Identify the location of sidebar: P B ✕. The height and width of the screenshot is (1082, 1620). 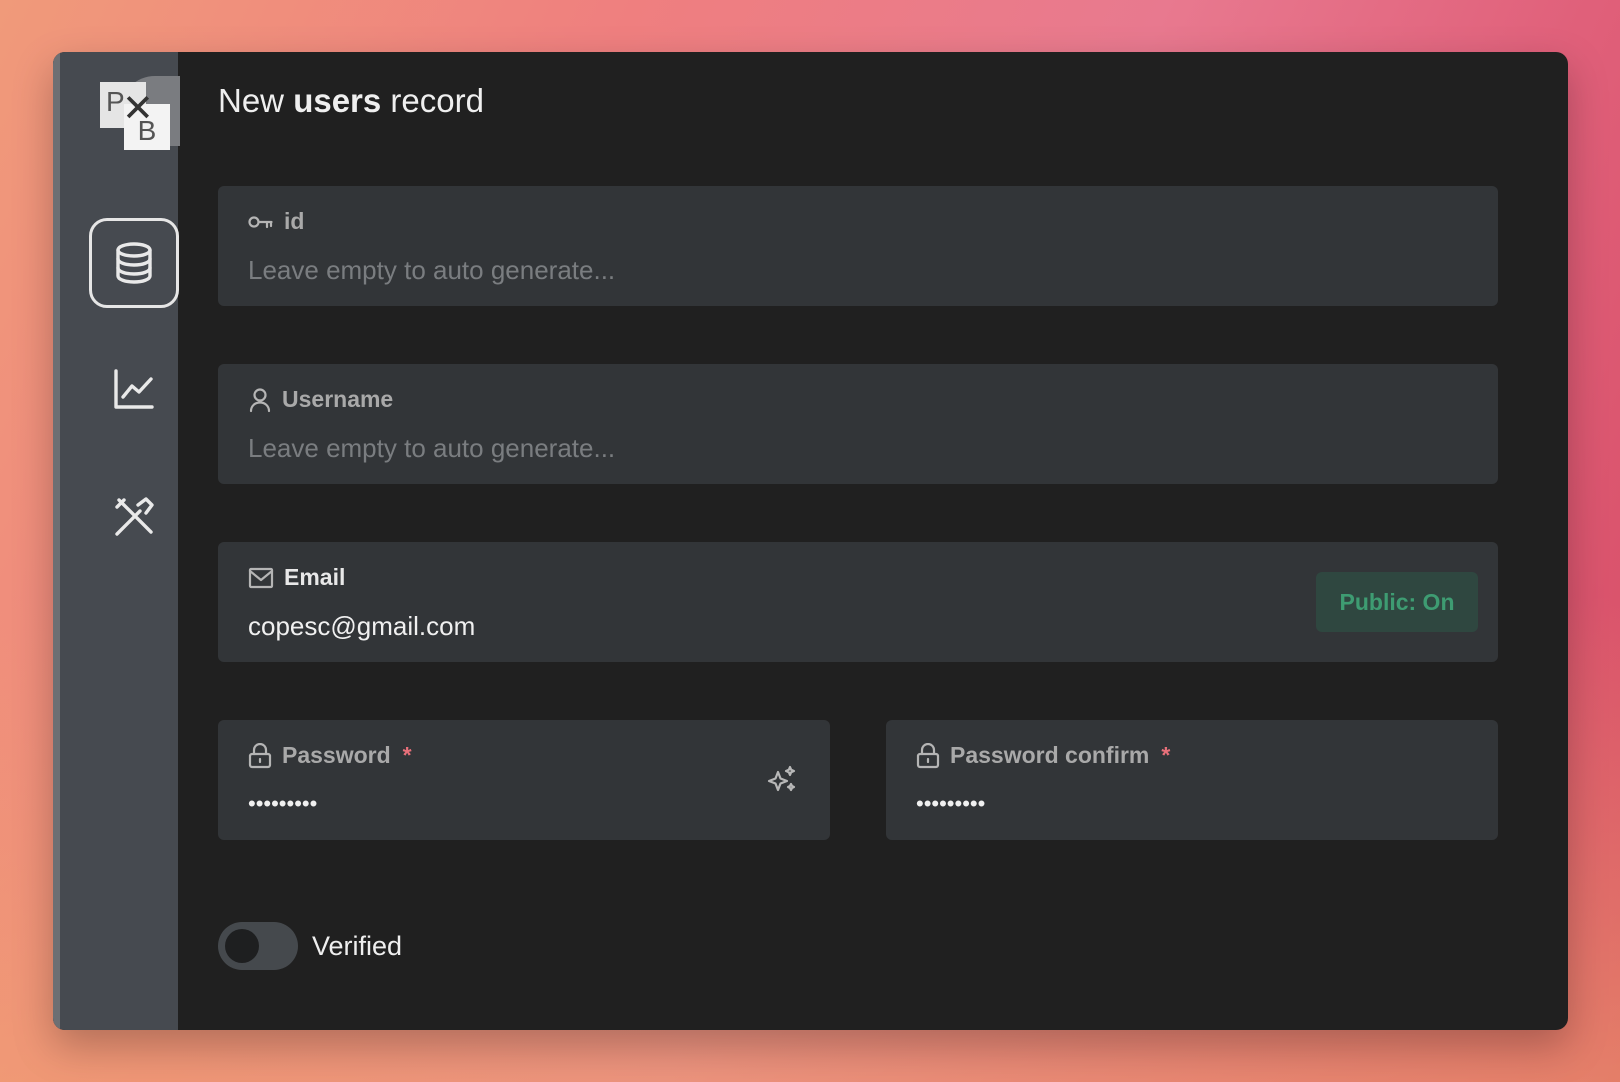
(116, 541).